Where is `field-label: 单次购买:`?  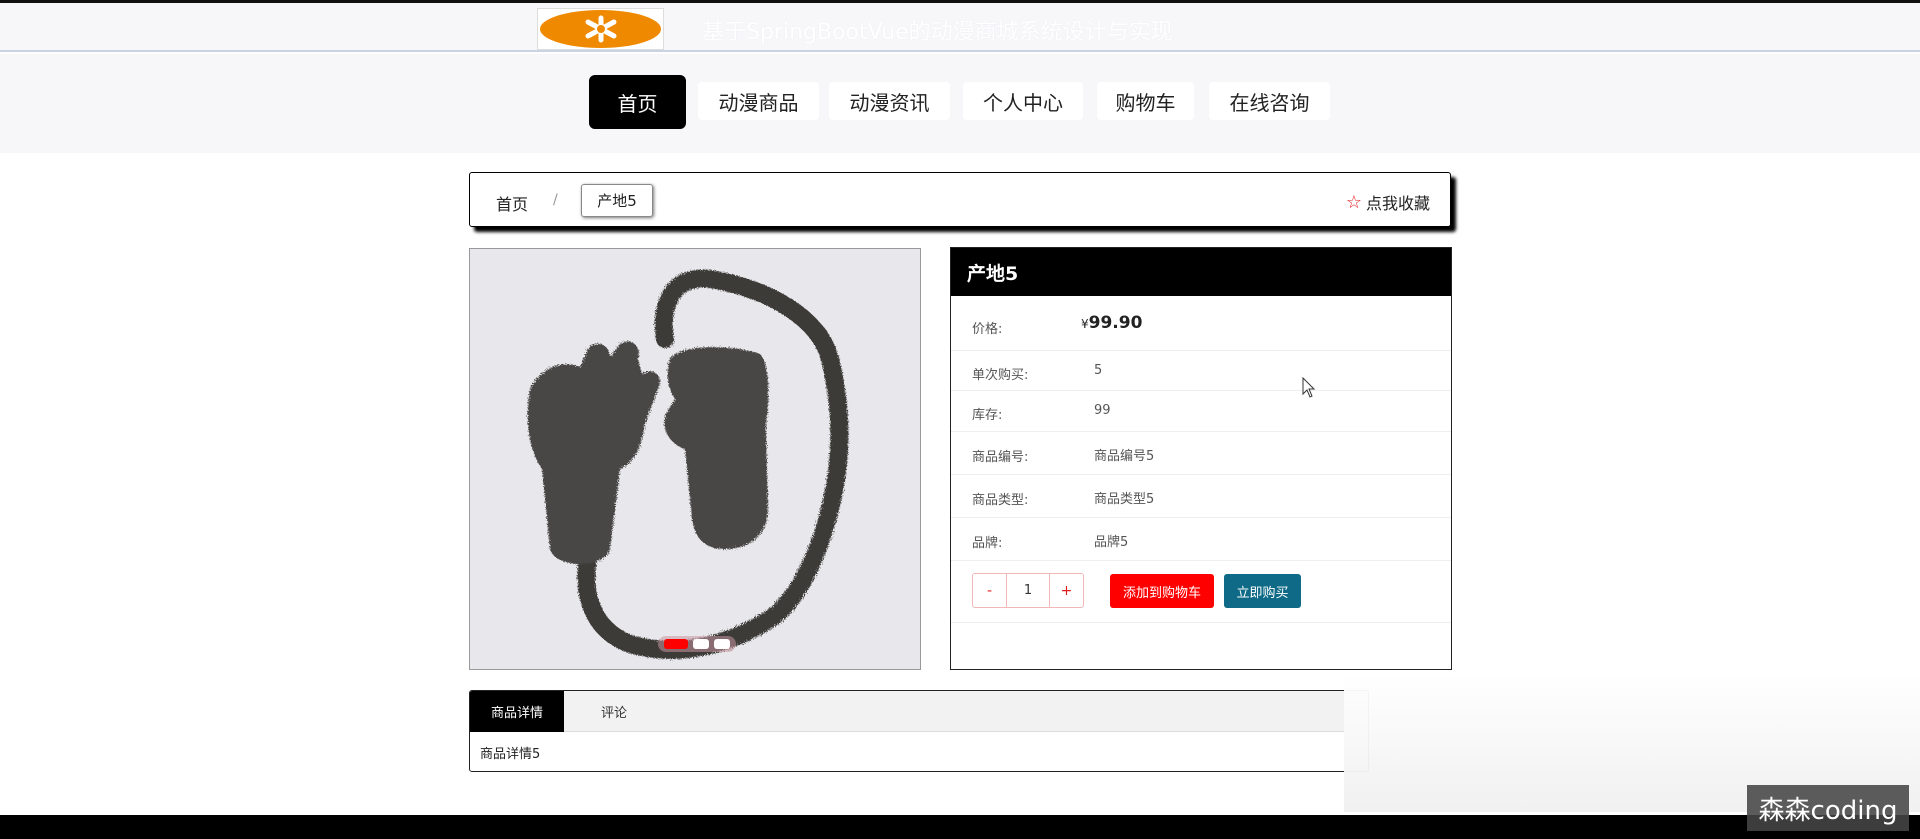
field-label: 单次购买: is located at coordinates (1000, 375).